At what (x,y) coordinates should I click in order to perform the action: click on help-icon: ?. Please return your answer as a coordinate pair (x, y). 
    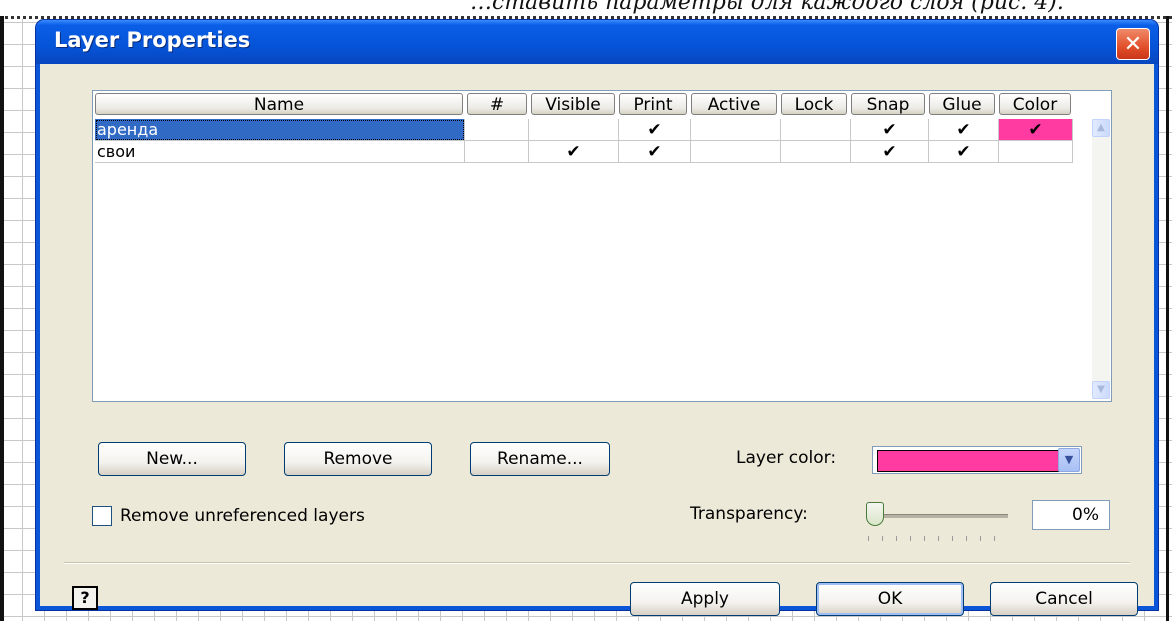
    Looking at the image, I should click on (85, 597).